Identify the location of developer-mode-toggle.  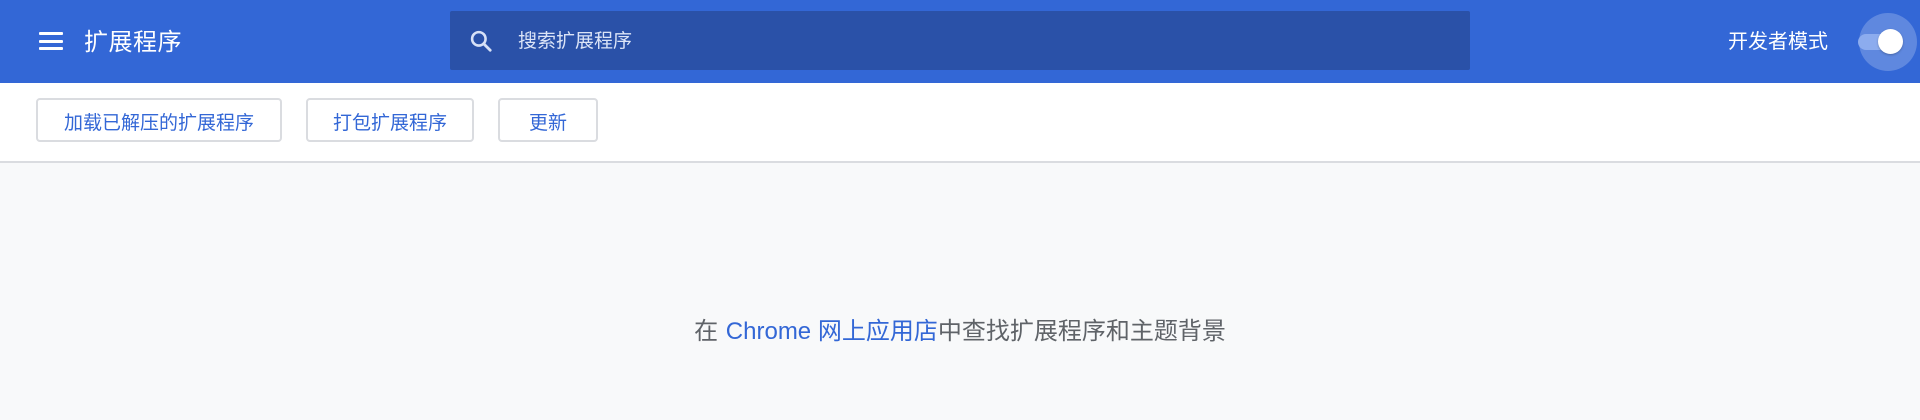
(1889, 42).